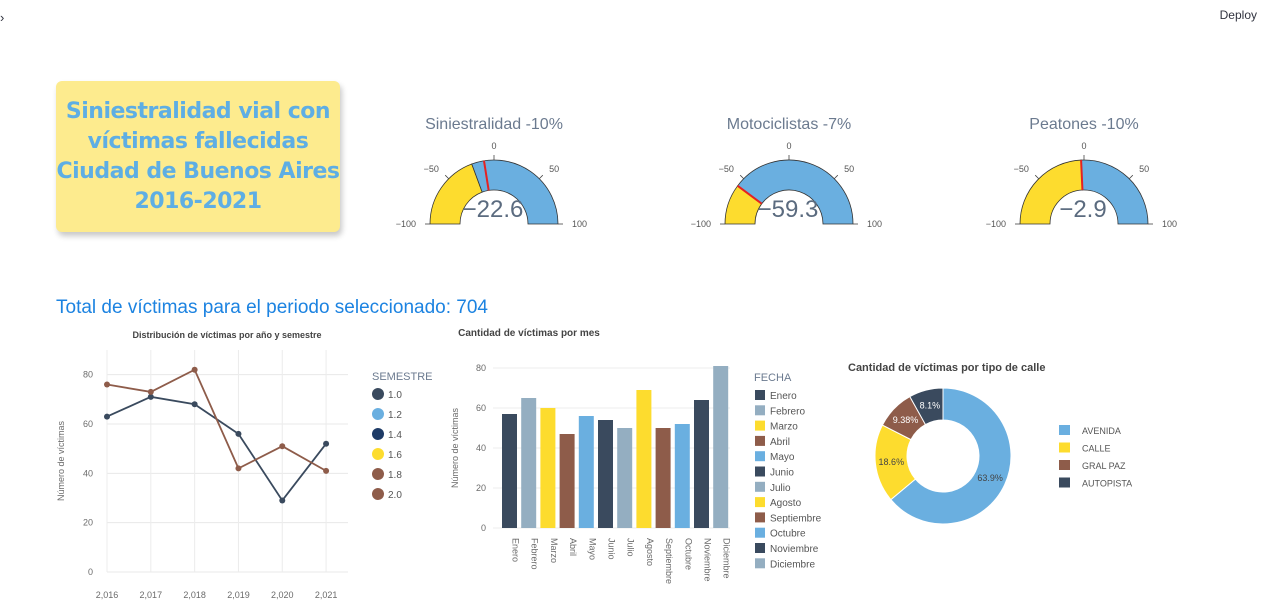 This screenshot has height=606, width=1277. What do you see at coordinates (892, 462) in the screenshot?
I see `pie-slice-label: 18.6%` at bounding box center [892, 462].